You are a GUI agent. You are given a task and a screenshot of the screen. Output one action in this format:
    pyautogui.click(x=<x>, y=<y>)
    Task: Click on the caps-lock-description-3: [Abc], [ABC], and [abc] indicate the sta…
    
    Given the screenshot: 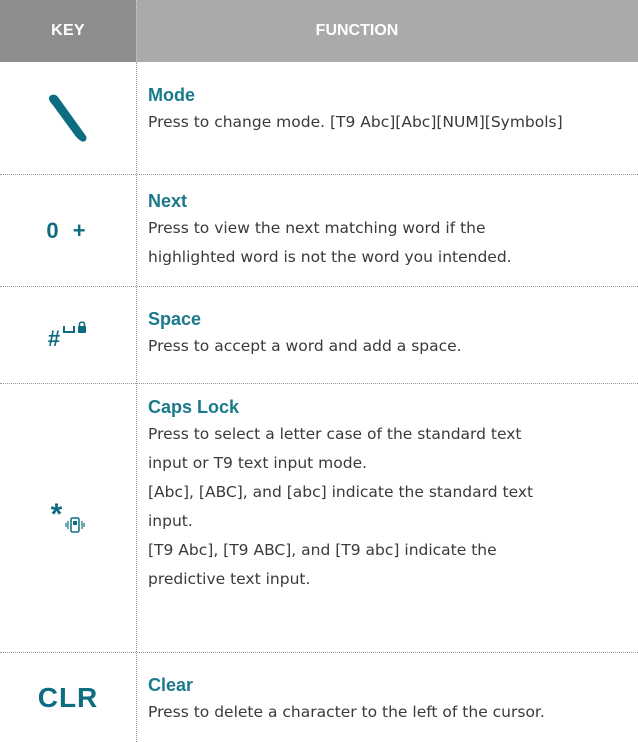 What is the action you would take?
    pyautogui.click(x=341, y=492)
    